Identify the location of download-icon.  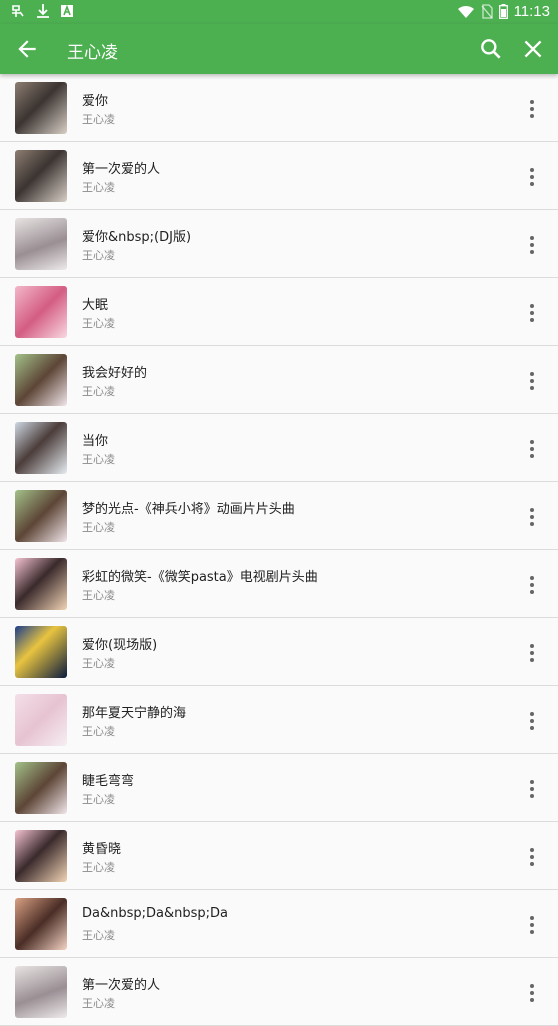
(43, 11).